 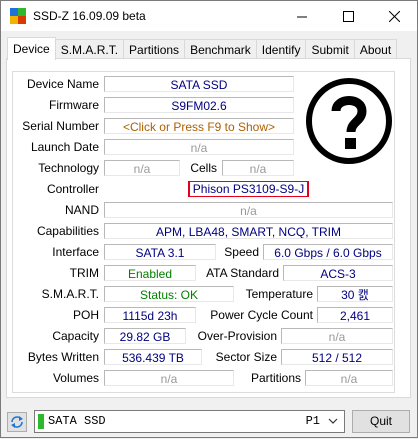 I want to click on drive-select: SATA SSD P1, so click(x=189, y=421).